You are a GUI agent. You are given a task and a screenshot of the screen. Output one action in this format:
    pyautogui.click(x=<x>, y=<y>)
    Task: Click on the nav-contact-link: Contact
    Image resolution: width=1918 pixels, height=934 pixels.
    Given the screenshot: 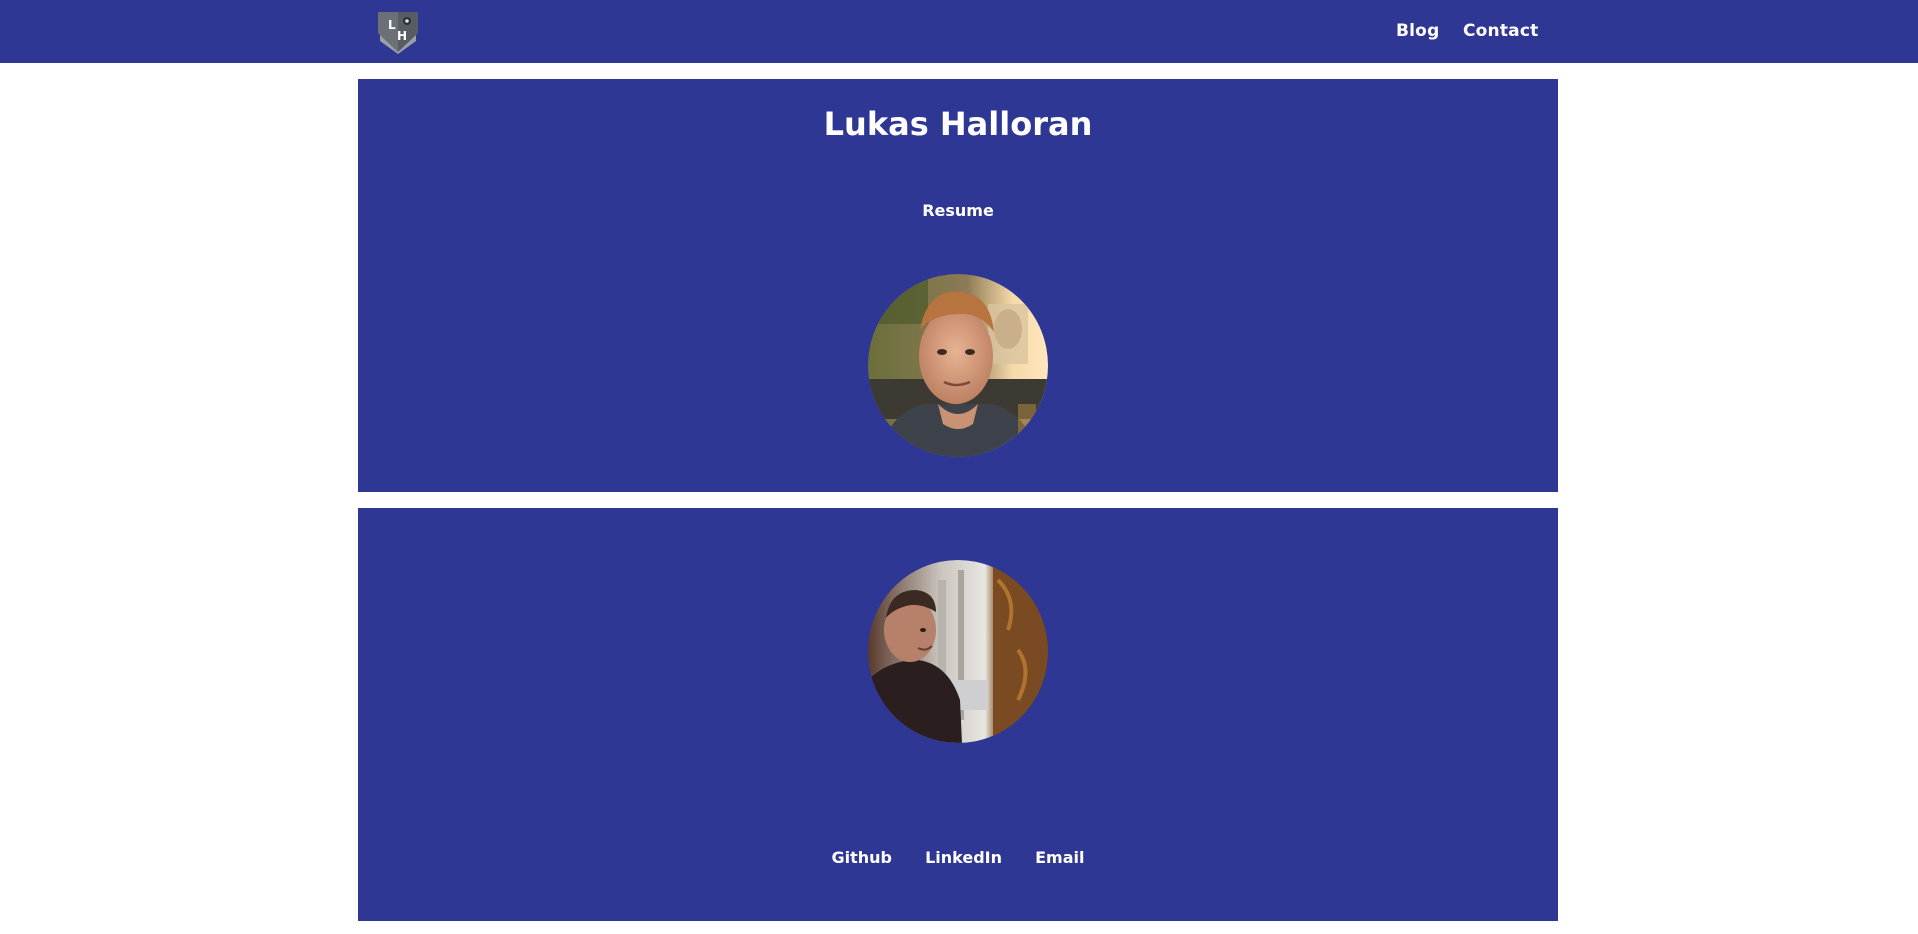 What is the action you would take?
    pyautogui.click(x=1500, y=31)
    